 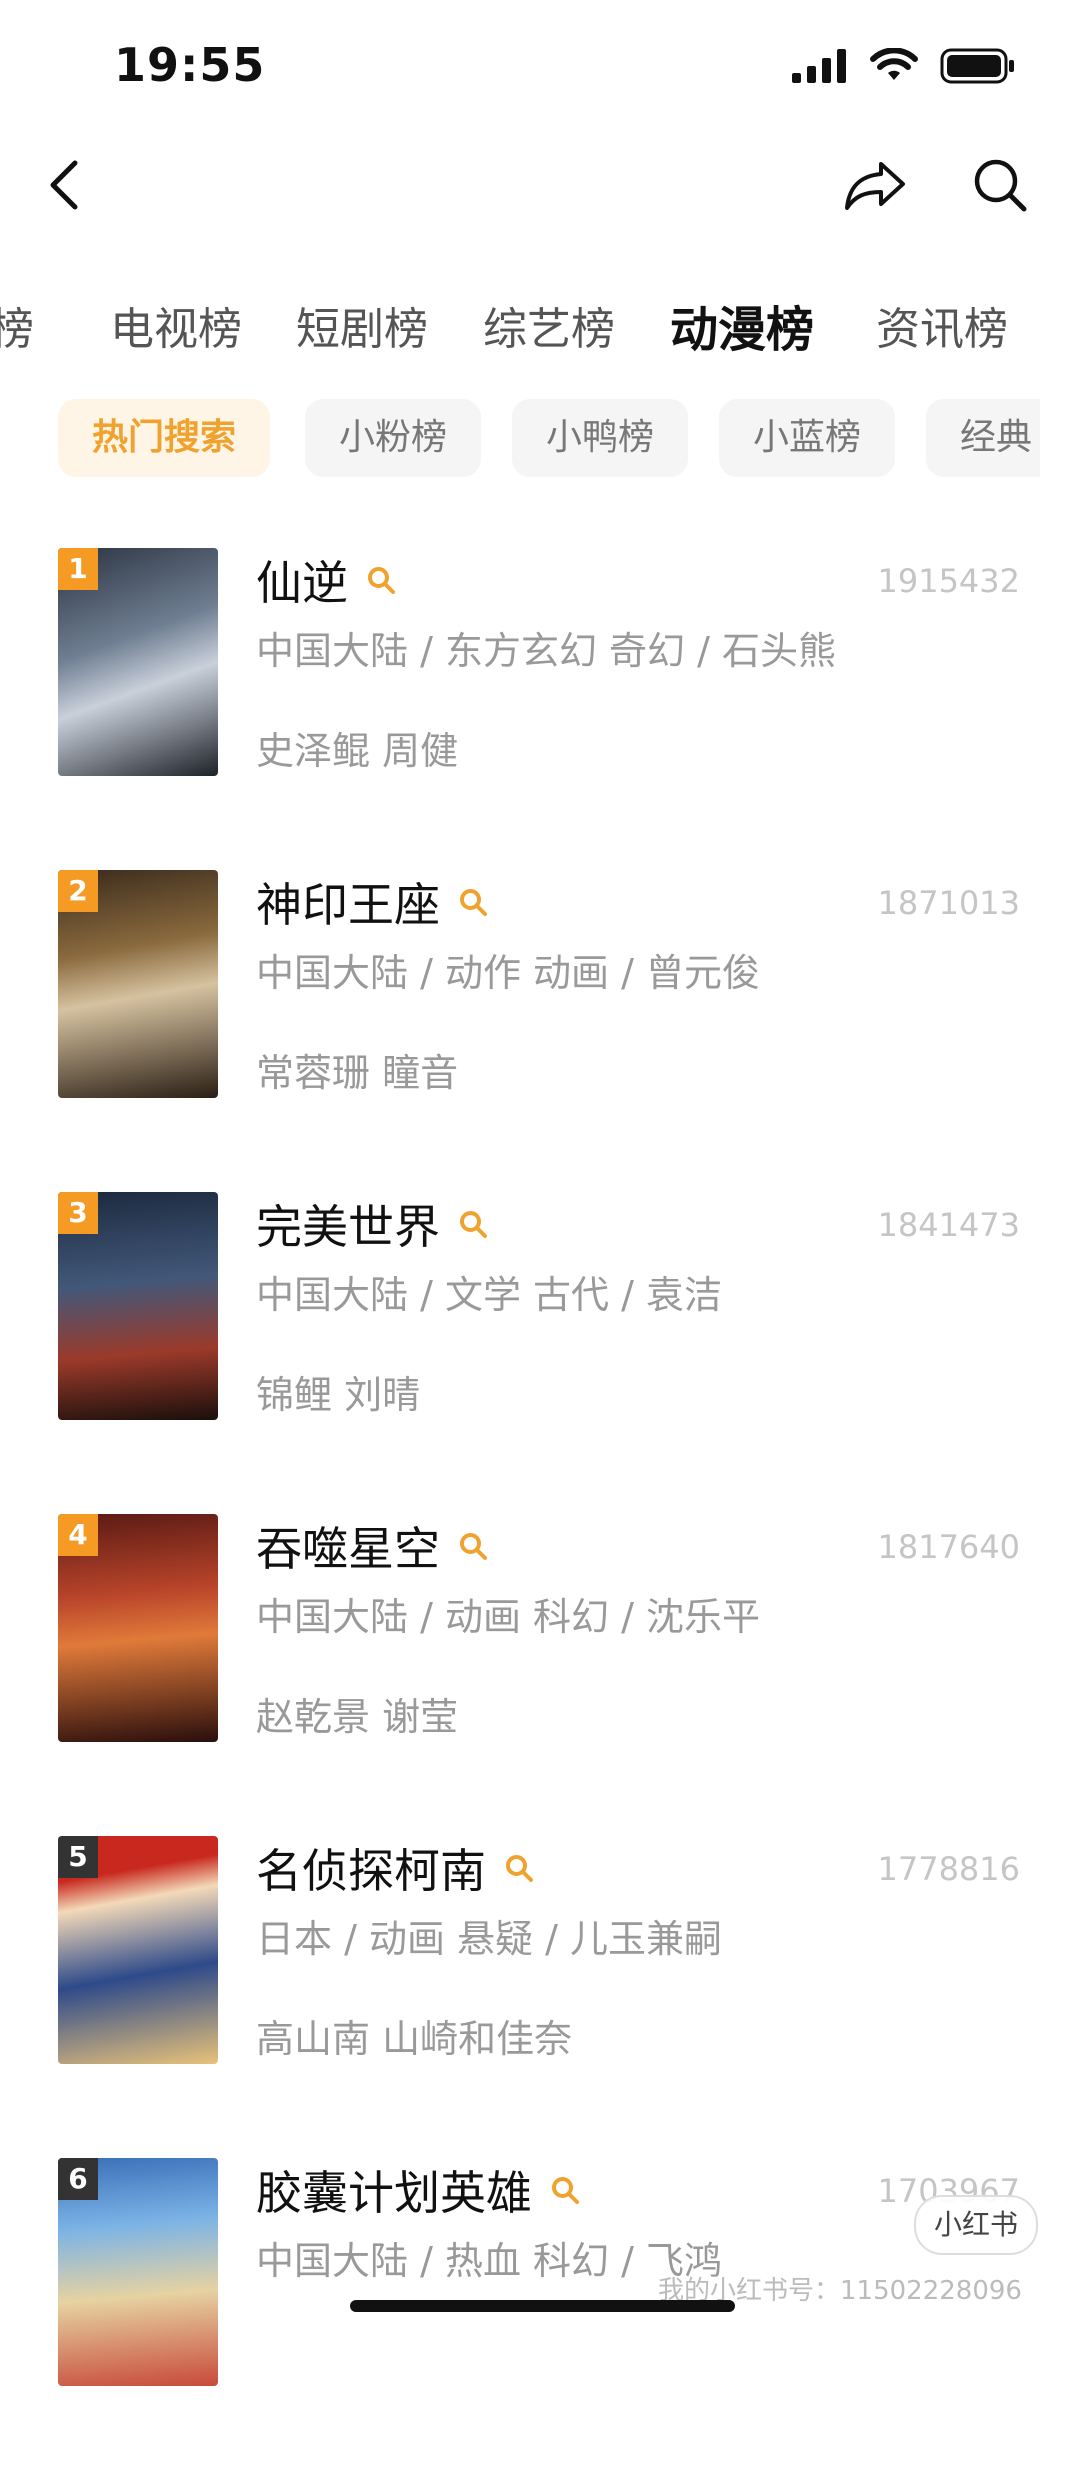 I want to click on rank-badge: 6, so click(x=78, y=2179).